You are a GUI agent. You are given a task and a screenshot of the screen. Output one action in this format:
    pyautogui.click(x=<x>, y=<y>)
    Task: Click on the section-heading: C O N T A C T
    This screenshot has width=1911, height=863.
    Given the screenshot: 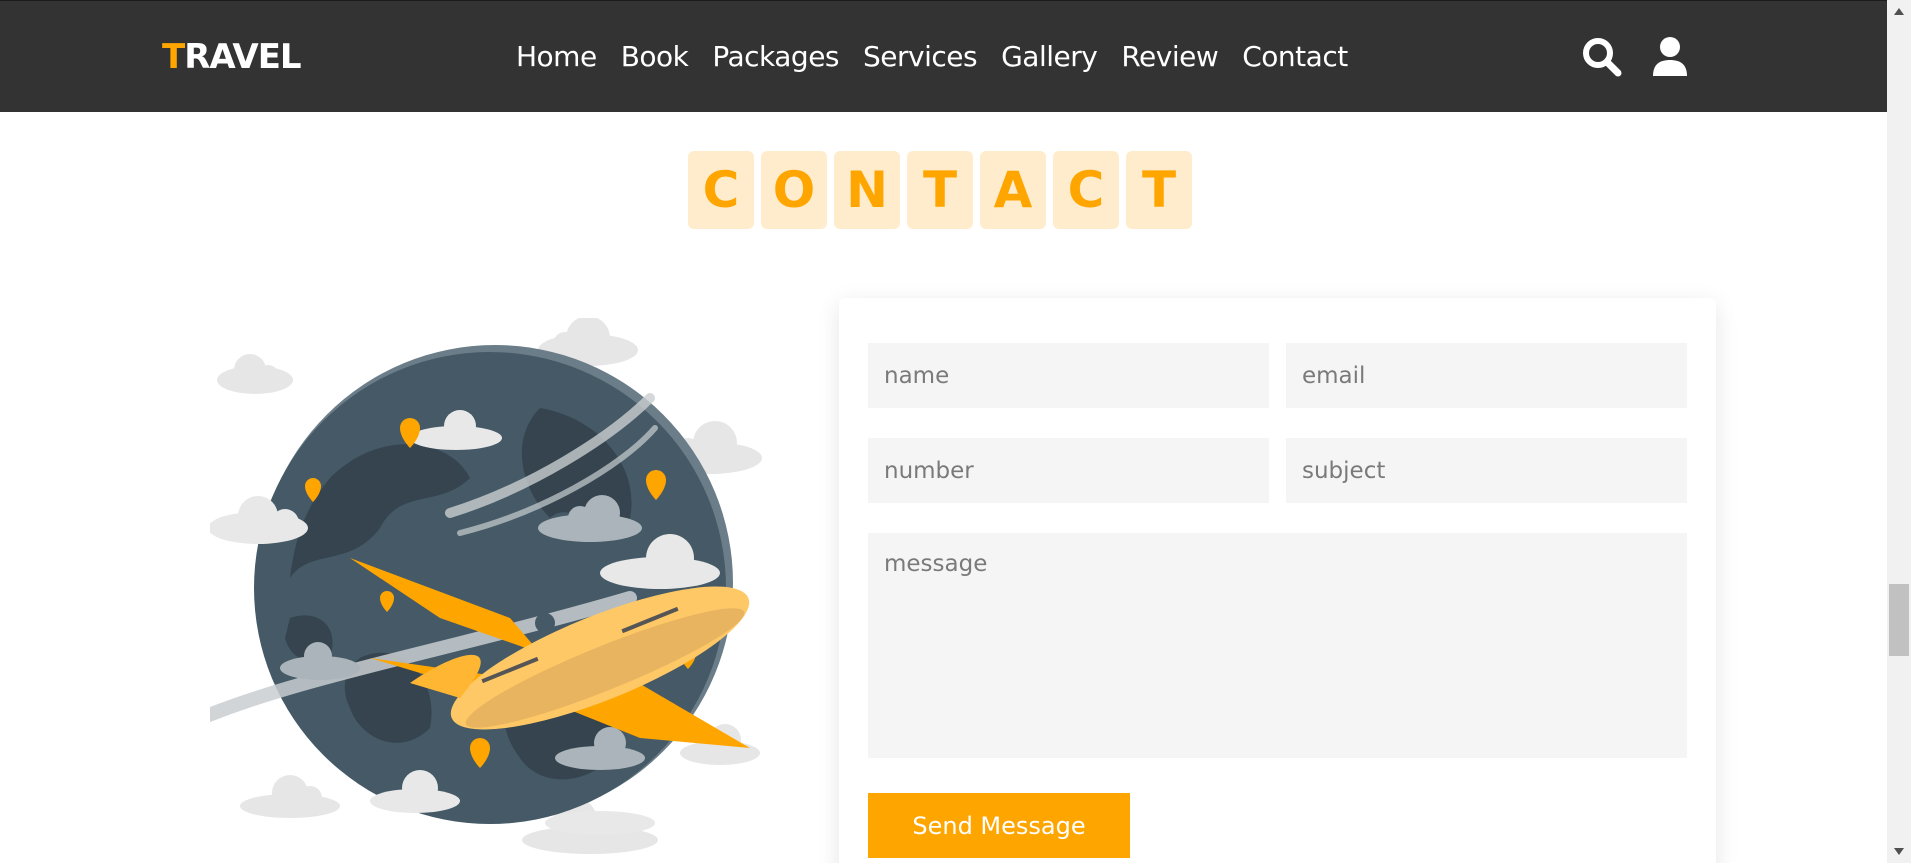 What is the action you would take?
    pyautogui.click(x=943, y=190)
    